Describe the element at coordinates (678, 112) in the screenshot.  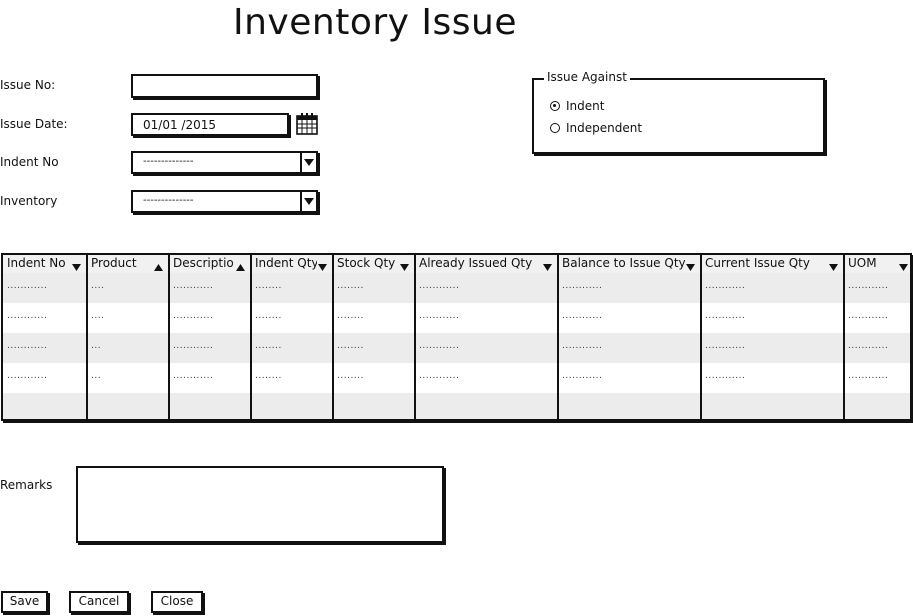
I see `issue-against-group: Issue Against Indent Independent` at that location.